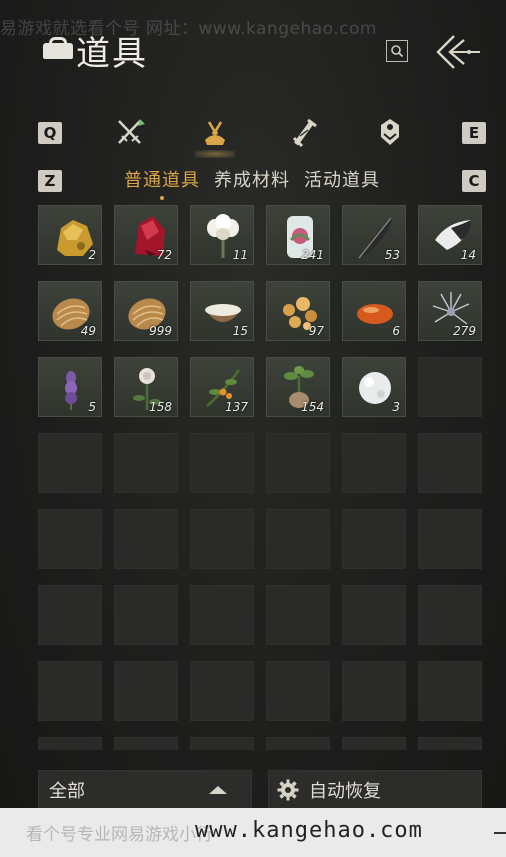 The image size is (506, 857). What do you see at coordinates (145, 790) in the screenshot?
I see `filter-dropdown: 全部` at bounding box center [145, 790].